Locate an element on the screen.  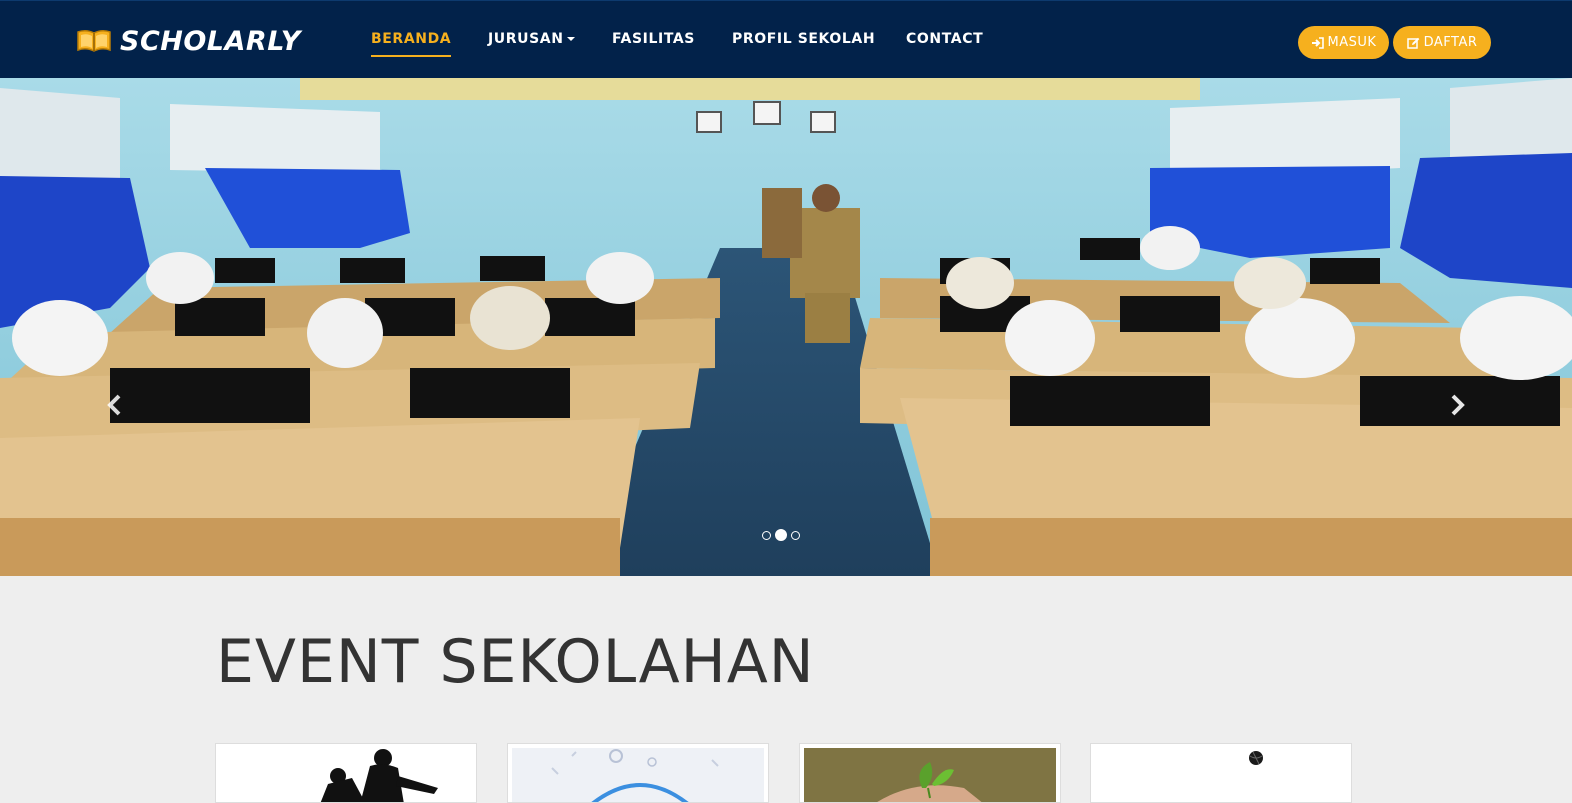
sign-in-icon is located at coordinates (1317, 42).